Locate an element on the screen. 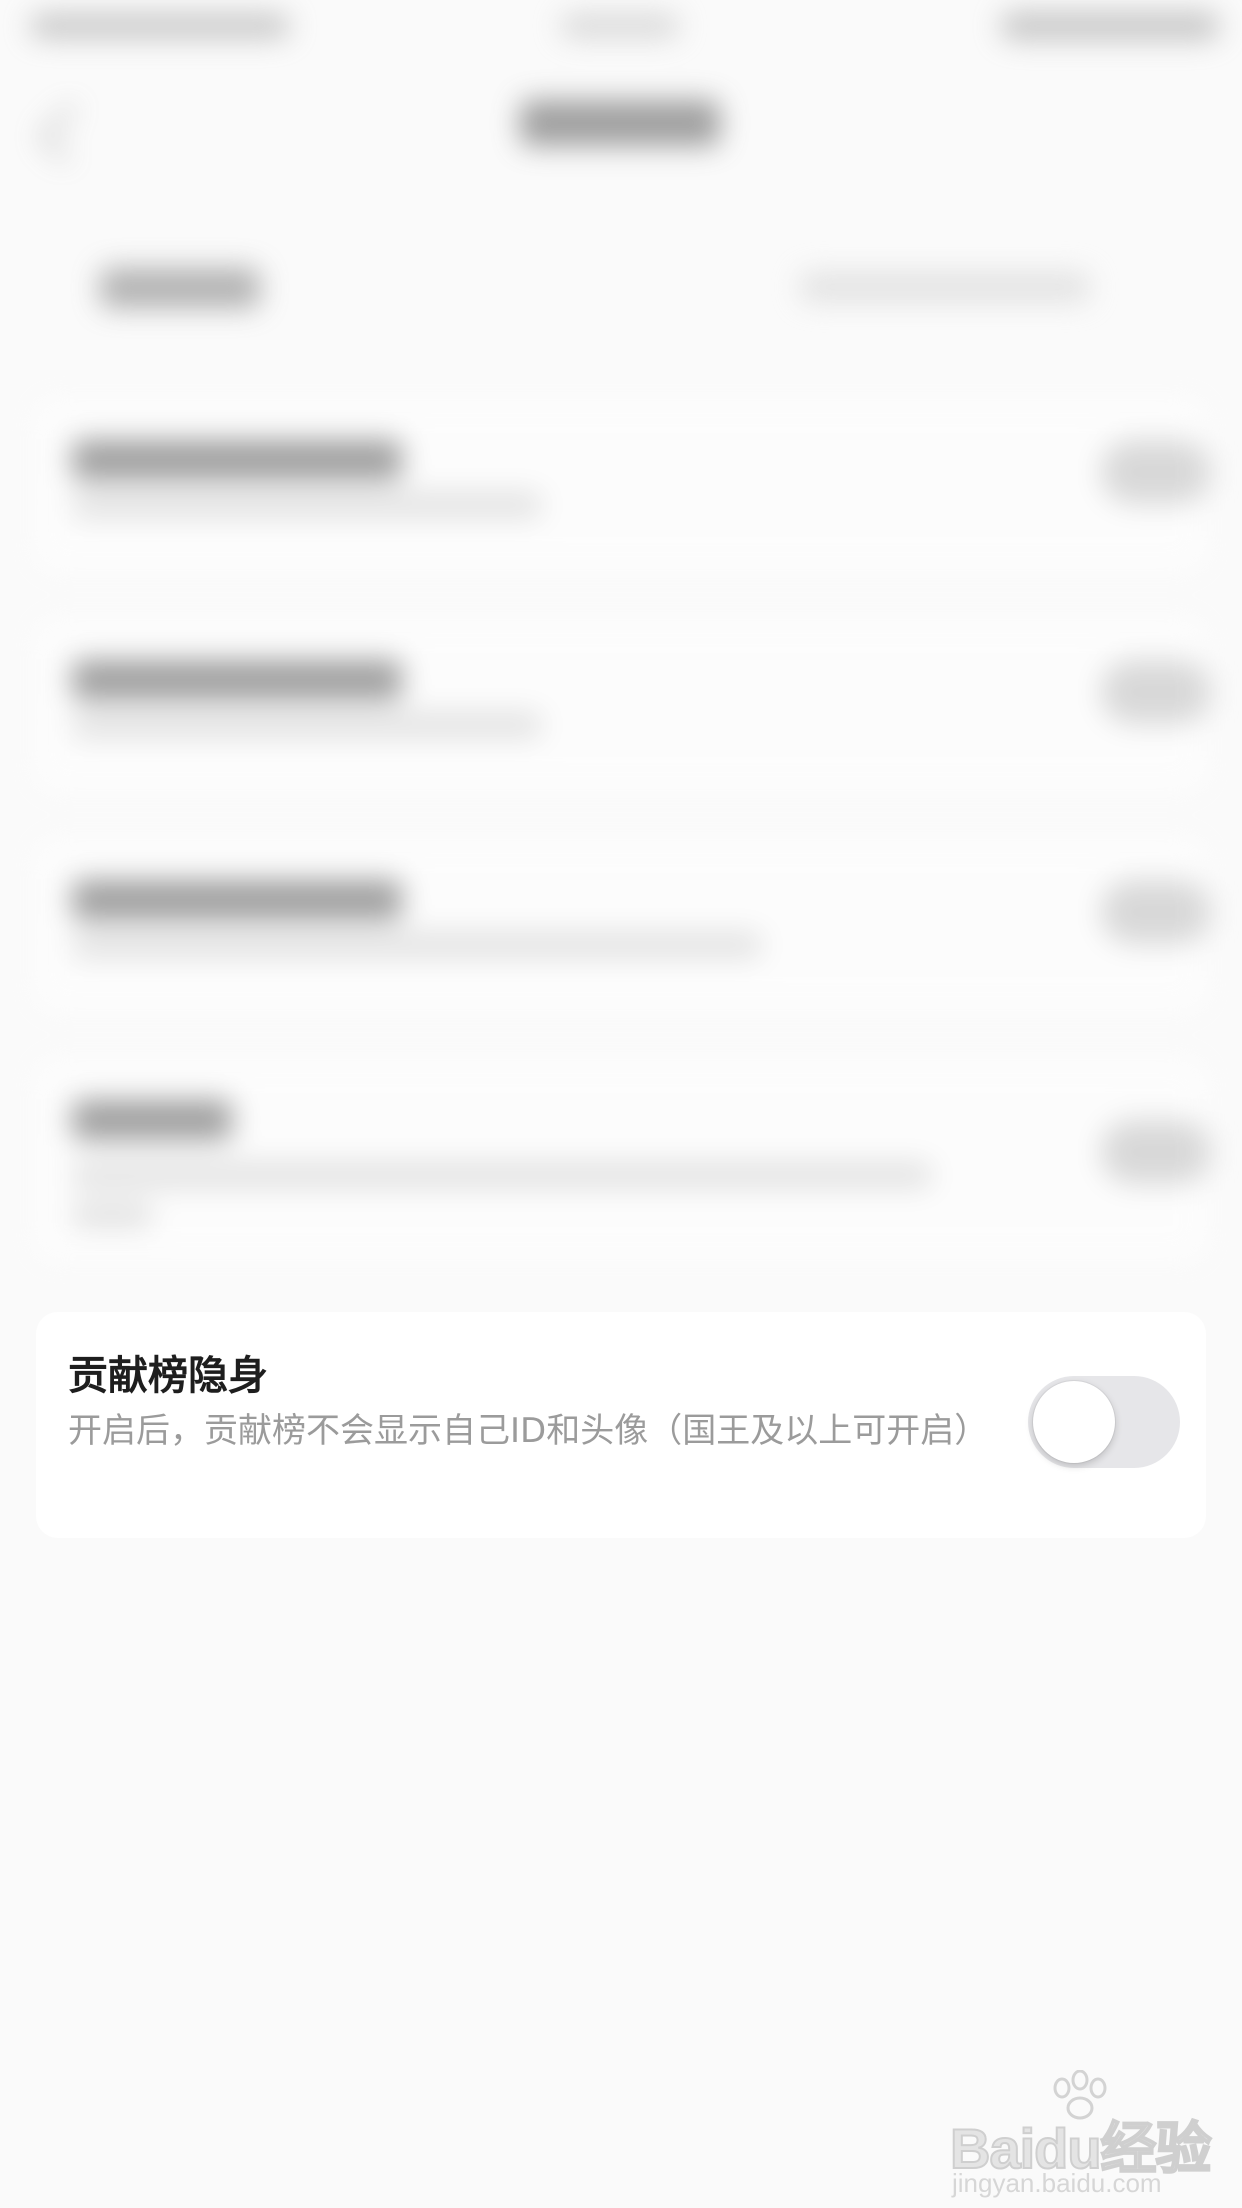 The image size is (1242, 2208). nav-title-blur is located at coordinates (620, 123).